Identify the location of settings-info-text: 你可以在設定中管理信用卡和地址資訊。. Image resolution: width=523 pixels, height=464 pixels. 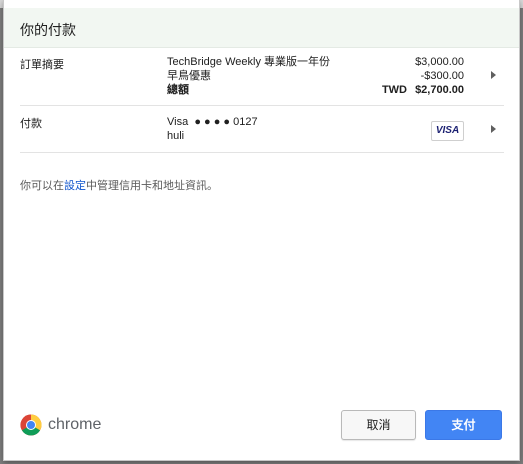
(119, 185).